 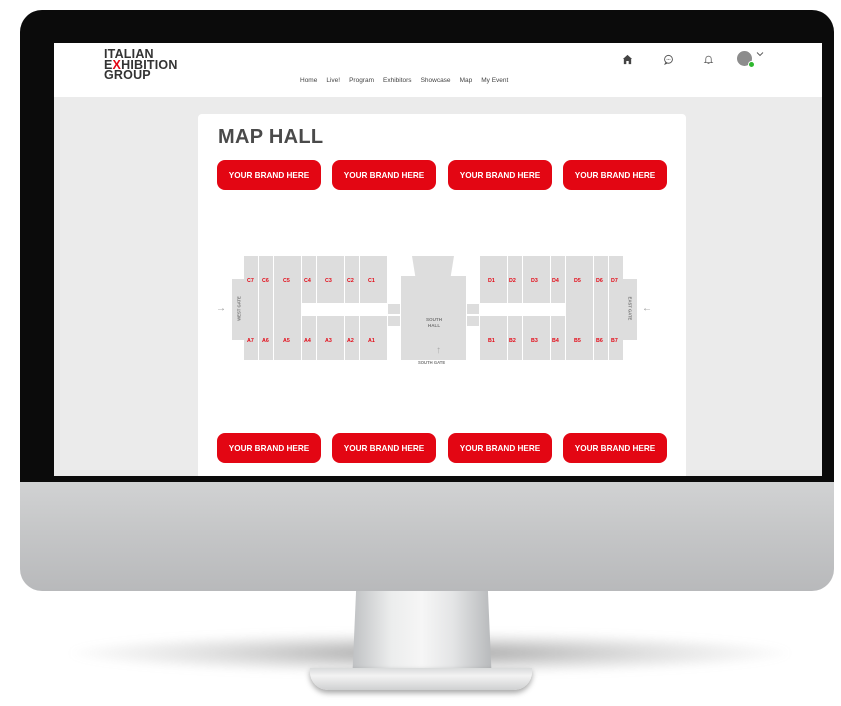 What do you see at coordinates (384, 175) in the screenshot?
I see `brand-slot-top-2: YOUR BRAND HERE` at bounding box center [384, 175].